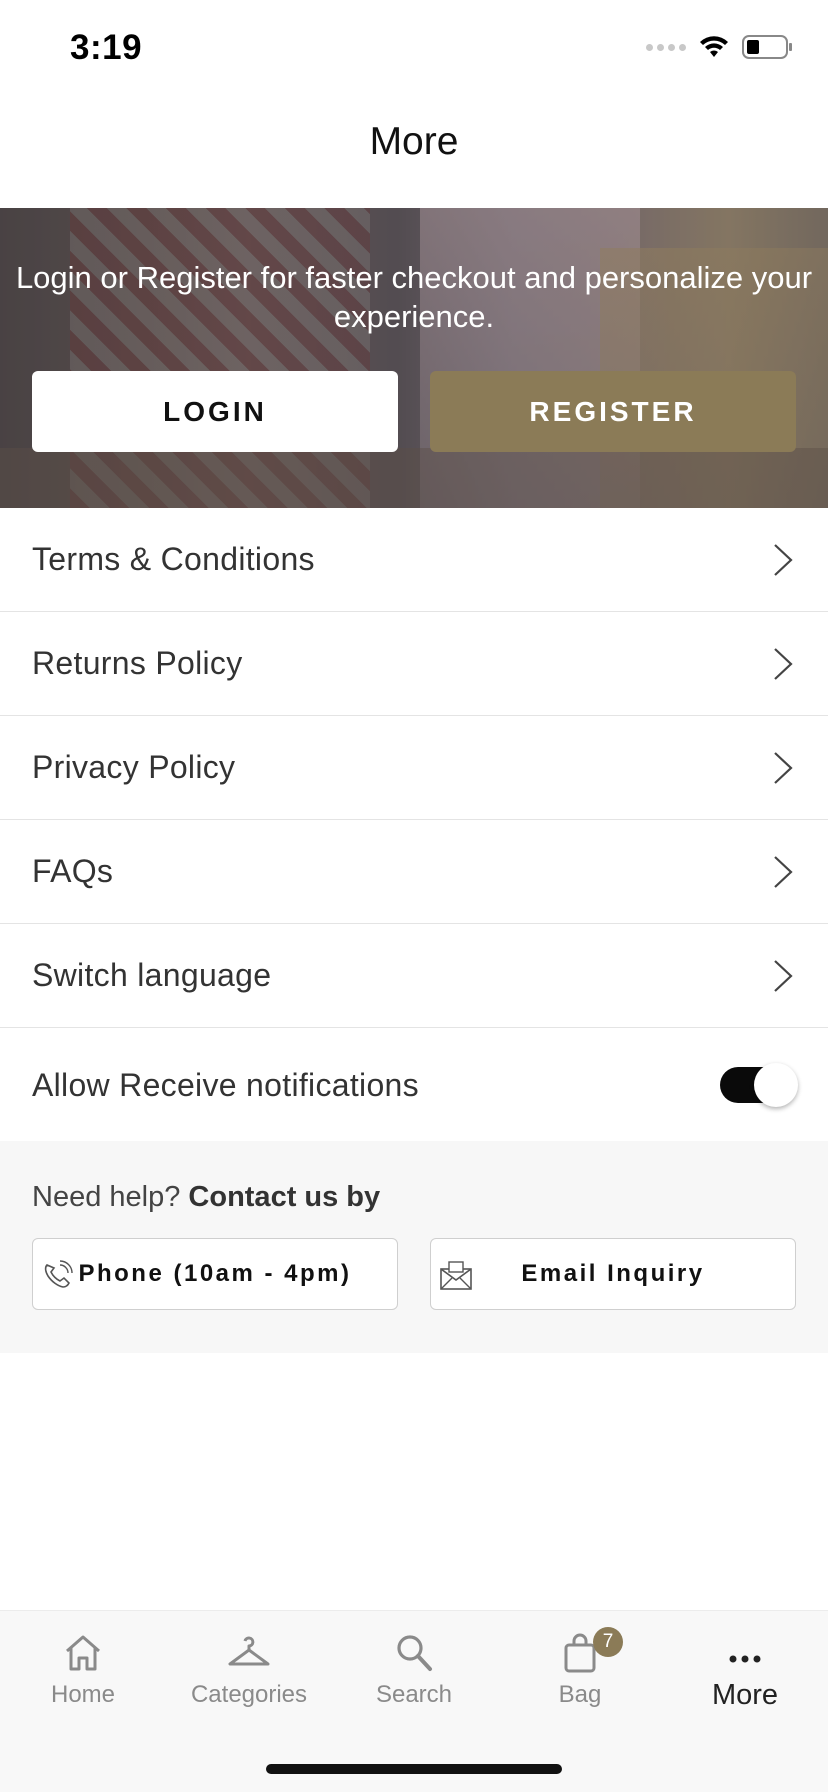 This screenshot has height=1792, width=828. Describe the element at coordinates (745, 1695) in the screenshot. I see `tab-label: More` at that location.